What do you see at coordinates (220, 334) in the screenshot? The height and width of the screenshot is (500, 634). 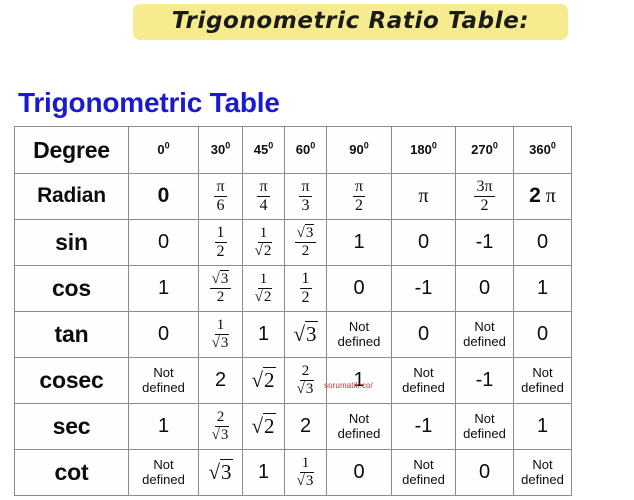 I see `cell-tan-30: 1 √3` at bounding box center [220, 334].